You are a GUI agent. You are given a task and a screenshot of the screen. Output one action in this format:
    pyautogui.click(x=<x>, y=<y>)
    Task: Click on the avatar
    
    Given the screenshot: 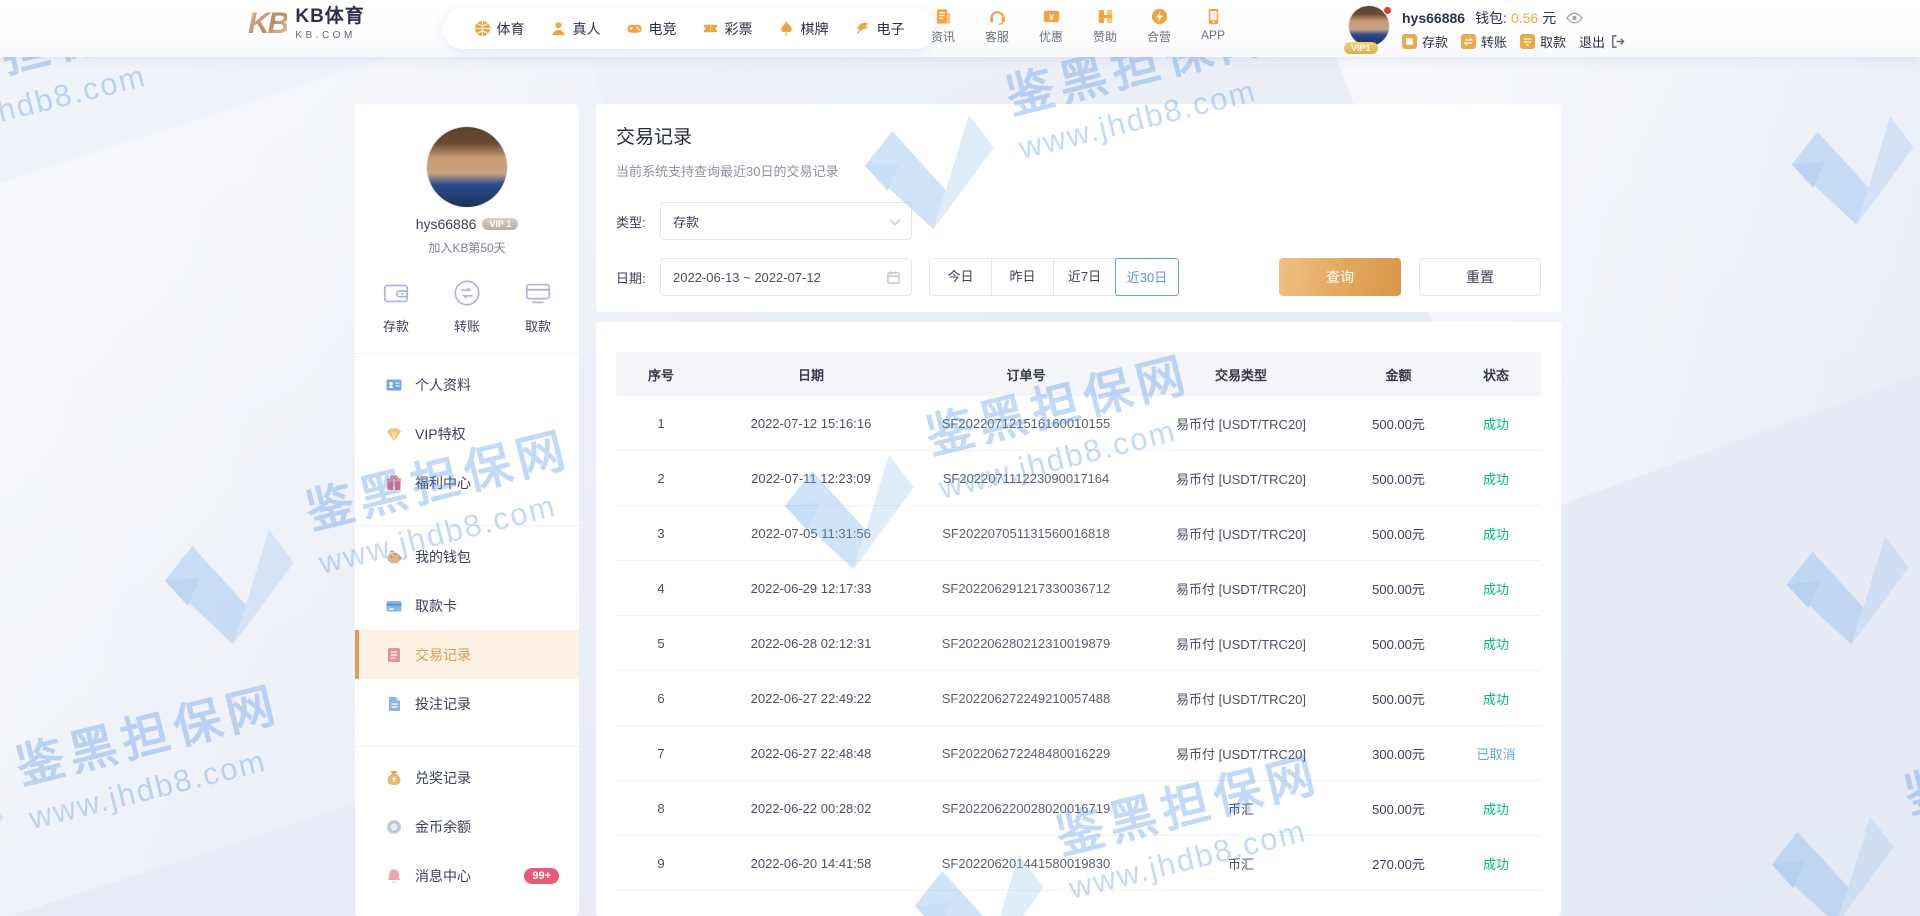 What is the action you would take?
    pyautogui.click(x=467, y=167)
    